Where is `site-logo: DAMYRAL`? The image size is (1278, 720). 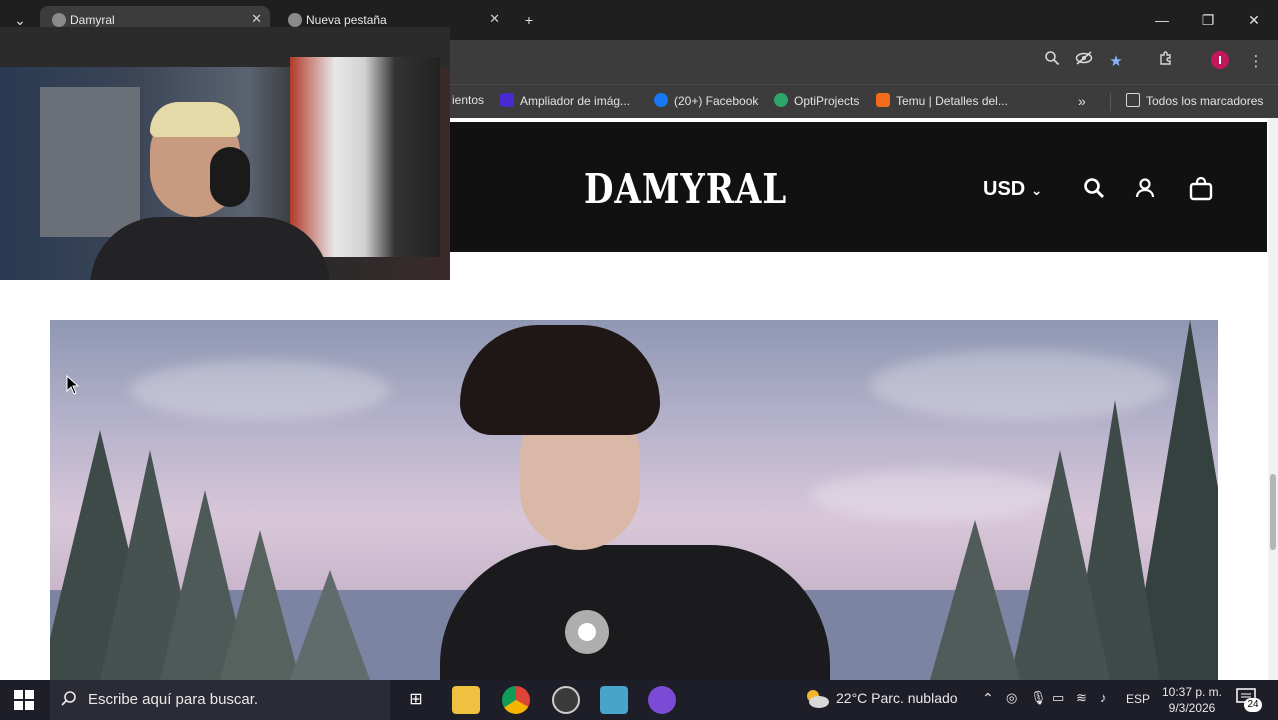 site-logo: DAMYRAL is located at coordinates (685, 190).